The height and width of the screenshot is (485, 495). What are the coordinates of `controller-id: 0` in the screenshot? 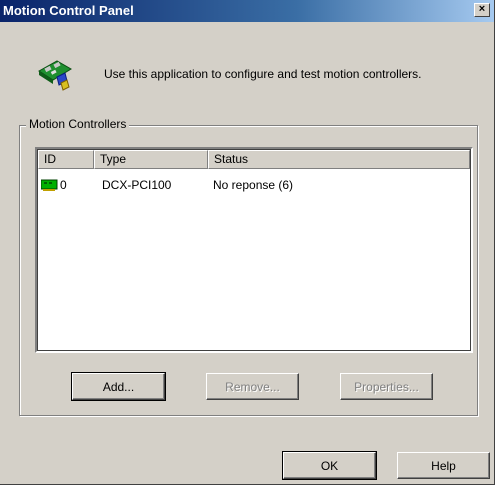 It's located at (63, 185).